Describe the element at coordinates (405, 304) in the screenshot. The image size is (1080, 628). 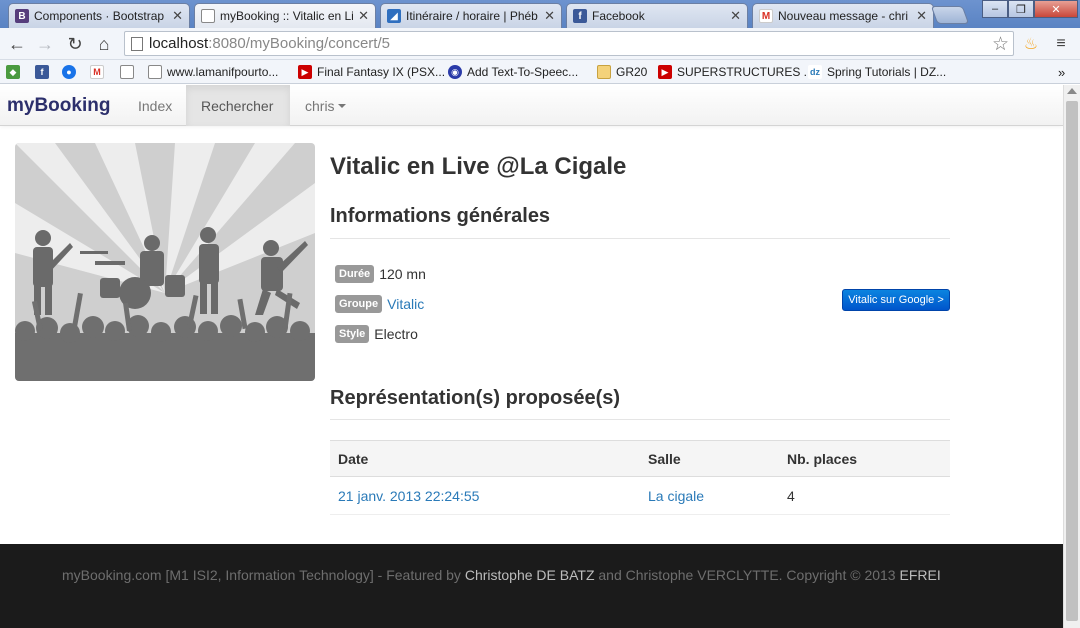
I see `group-link: Vitalic` at that location.